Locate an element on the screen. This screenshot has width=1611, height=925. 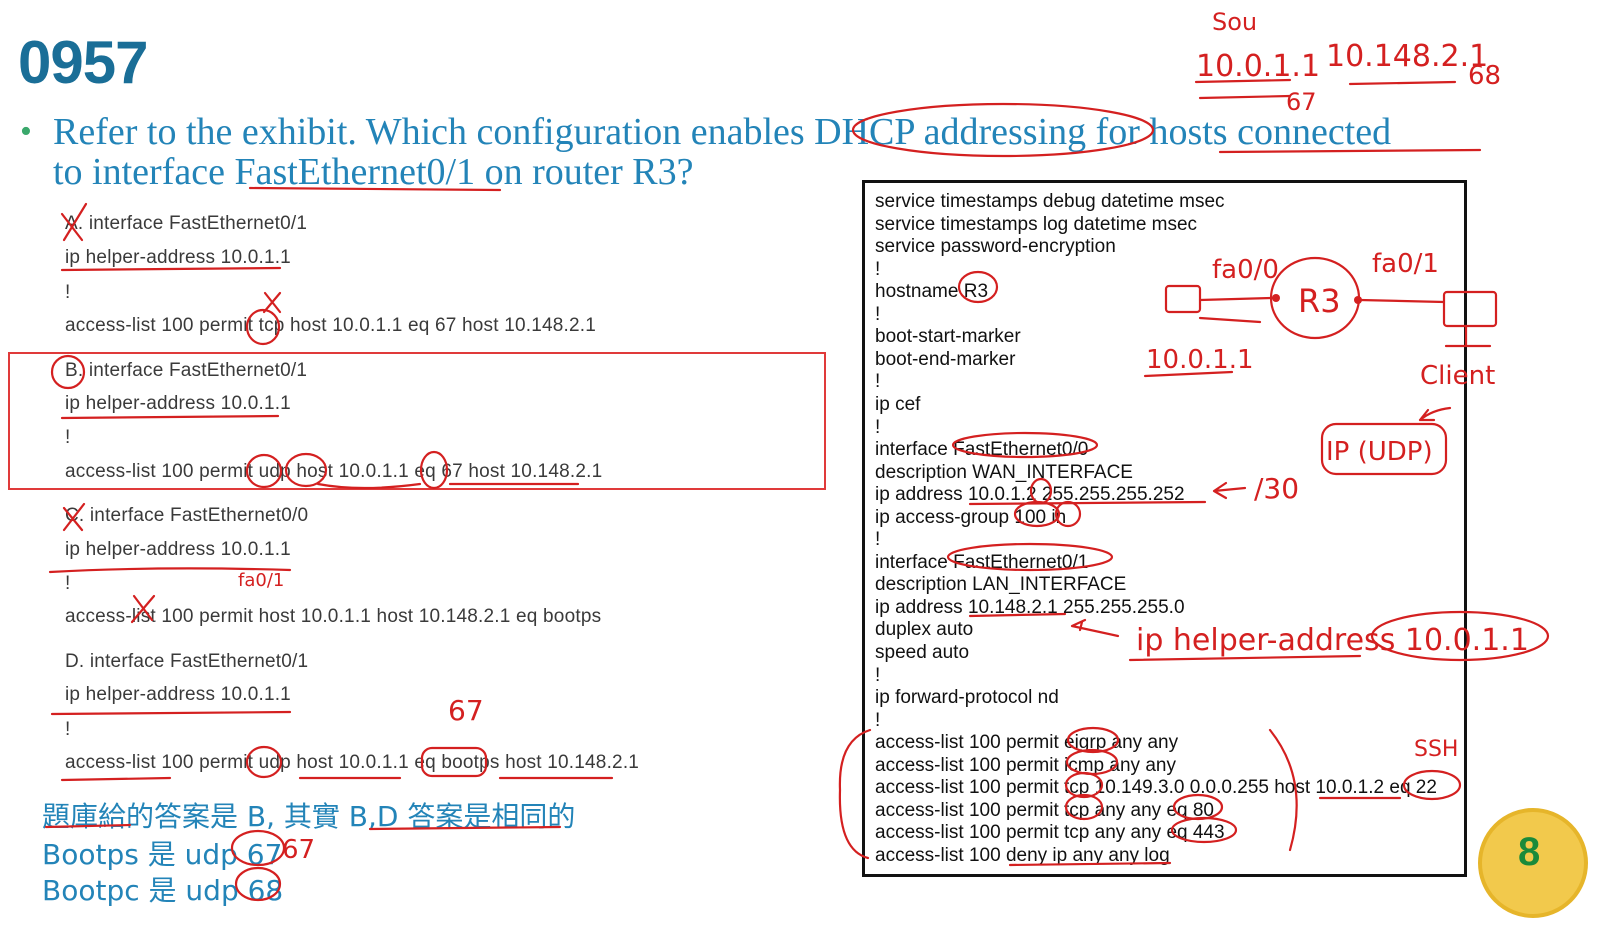
config-line: interface FastEthernet0/0 is located at coordinates (982, 449).